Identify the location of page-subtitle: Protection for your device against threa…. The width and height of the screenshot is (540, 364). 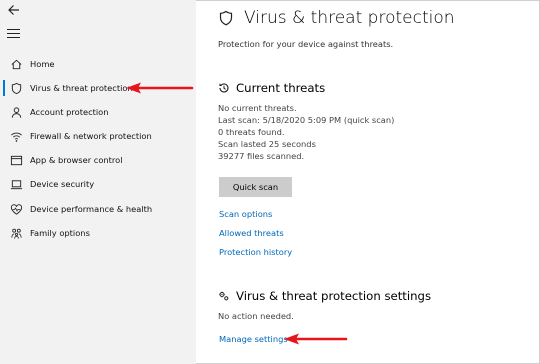
(306, 44).